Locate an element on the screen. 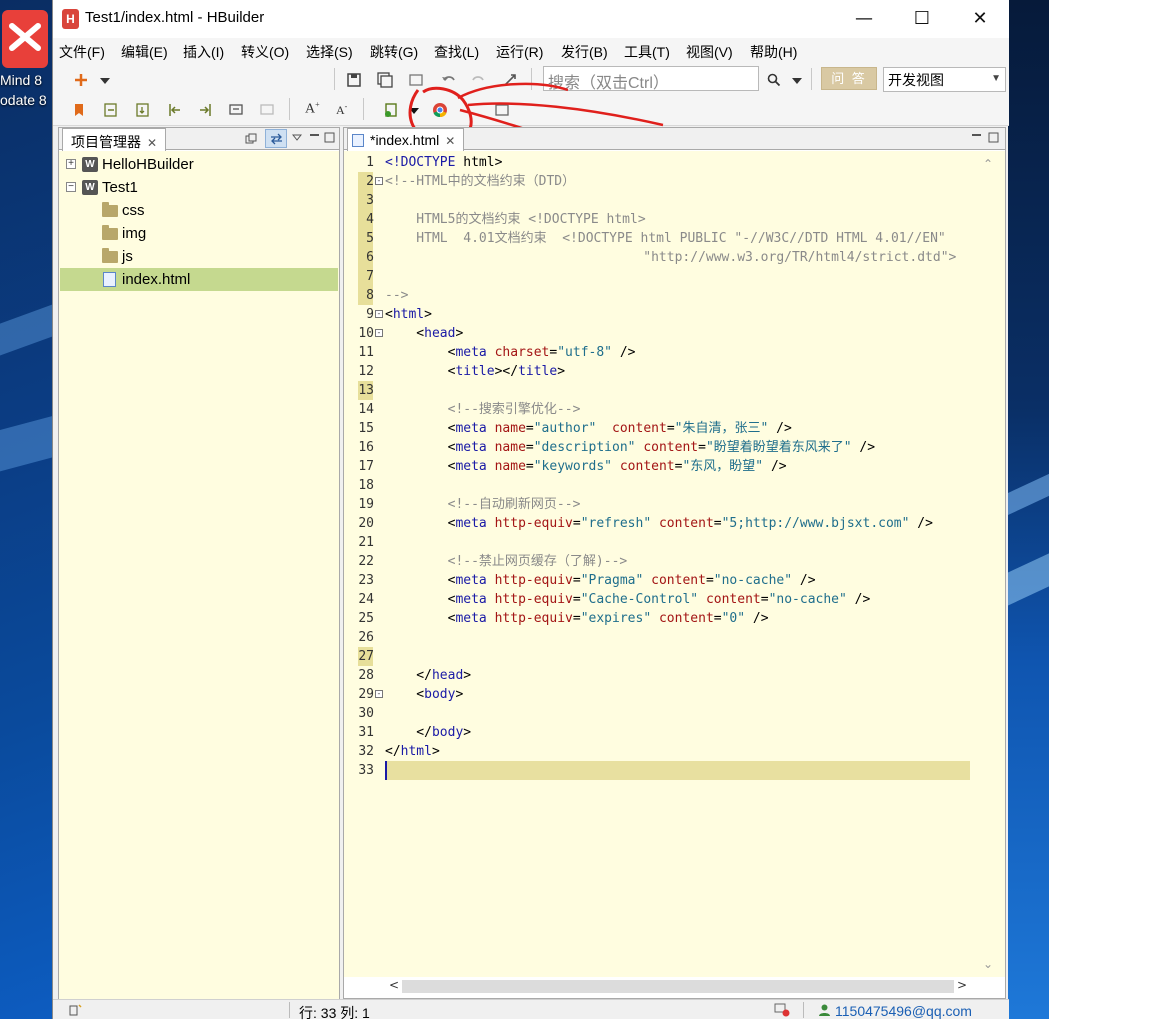  close-file-icon is located at coordinates (416, 80).